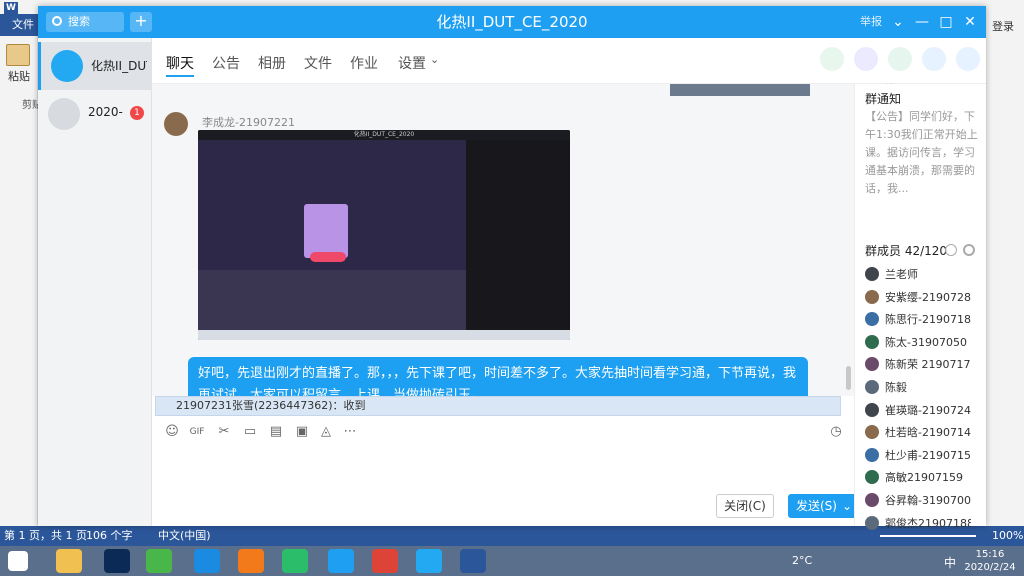 The width and height of the screenshot is (1024, 576). I want to click on taskbar: 2°C 中 15:16 2020/2/24, so click(512, 561).